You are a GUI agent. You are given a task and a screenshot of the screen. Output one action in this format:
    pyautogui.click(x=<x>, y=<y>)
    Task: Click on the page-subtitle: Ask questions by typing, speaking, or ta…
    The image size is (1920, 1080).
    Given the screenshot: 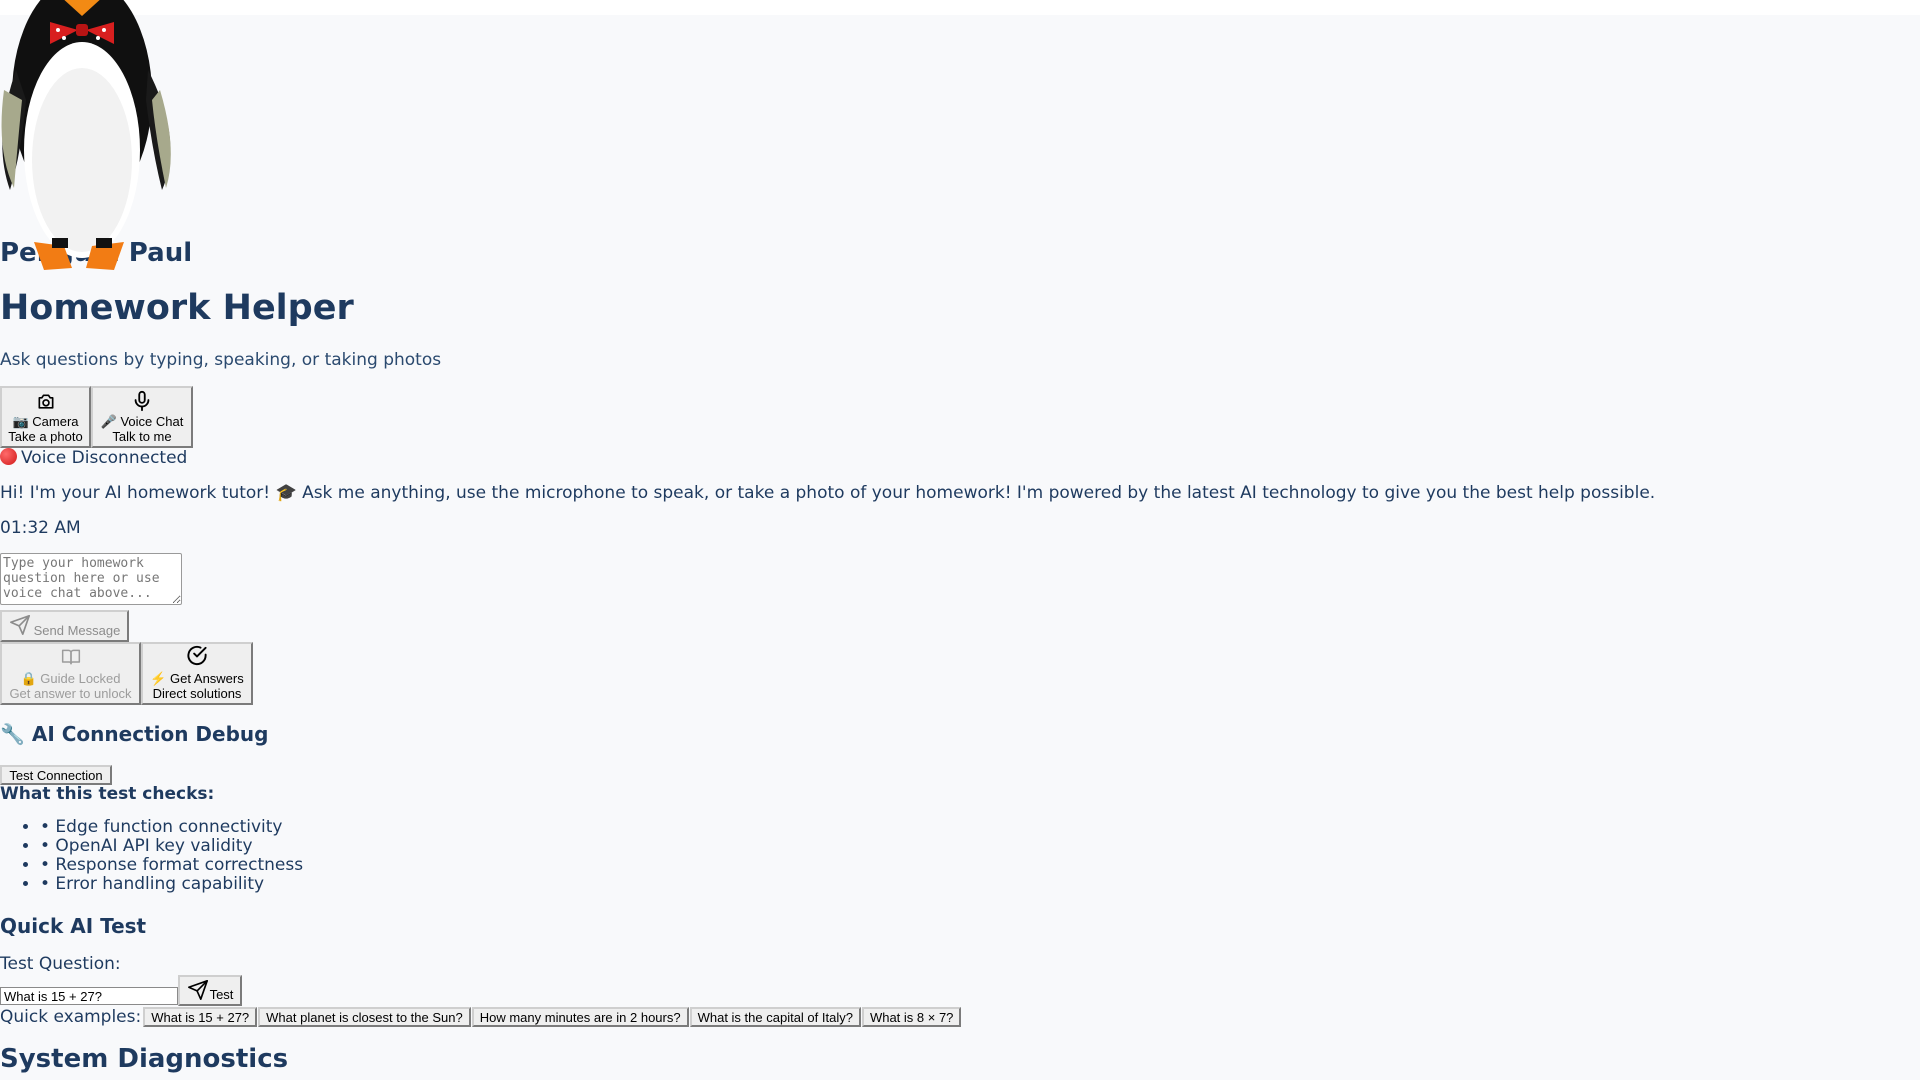 What is the action you would take?
    pyautogui.click(x=221, y=360)
    